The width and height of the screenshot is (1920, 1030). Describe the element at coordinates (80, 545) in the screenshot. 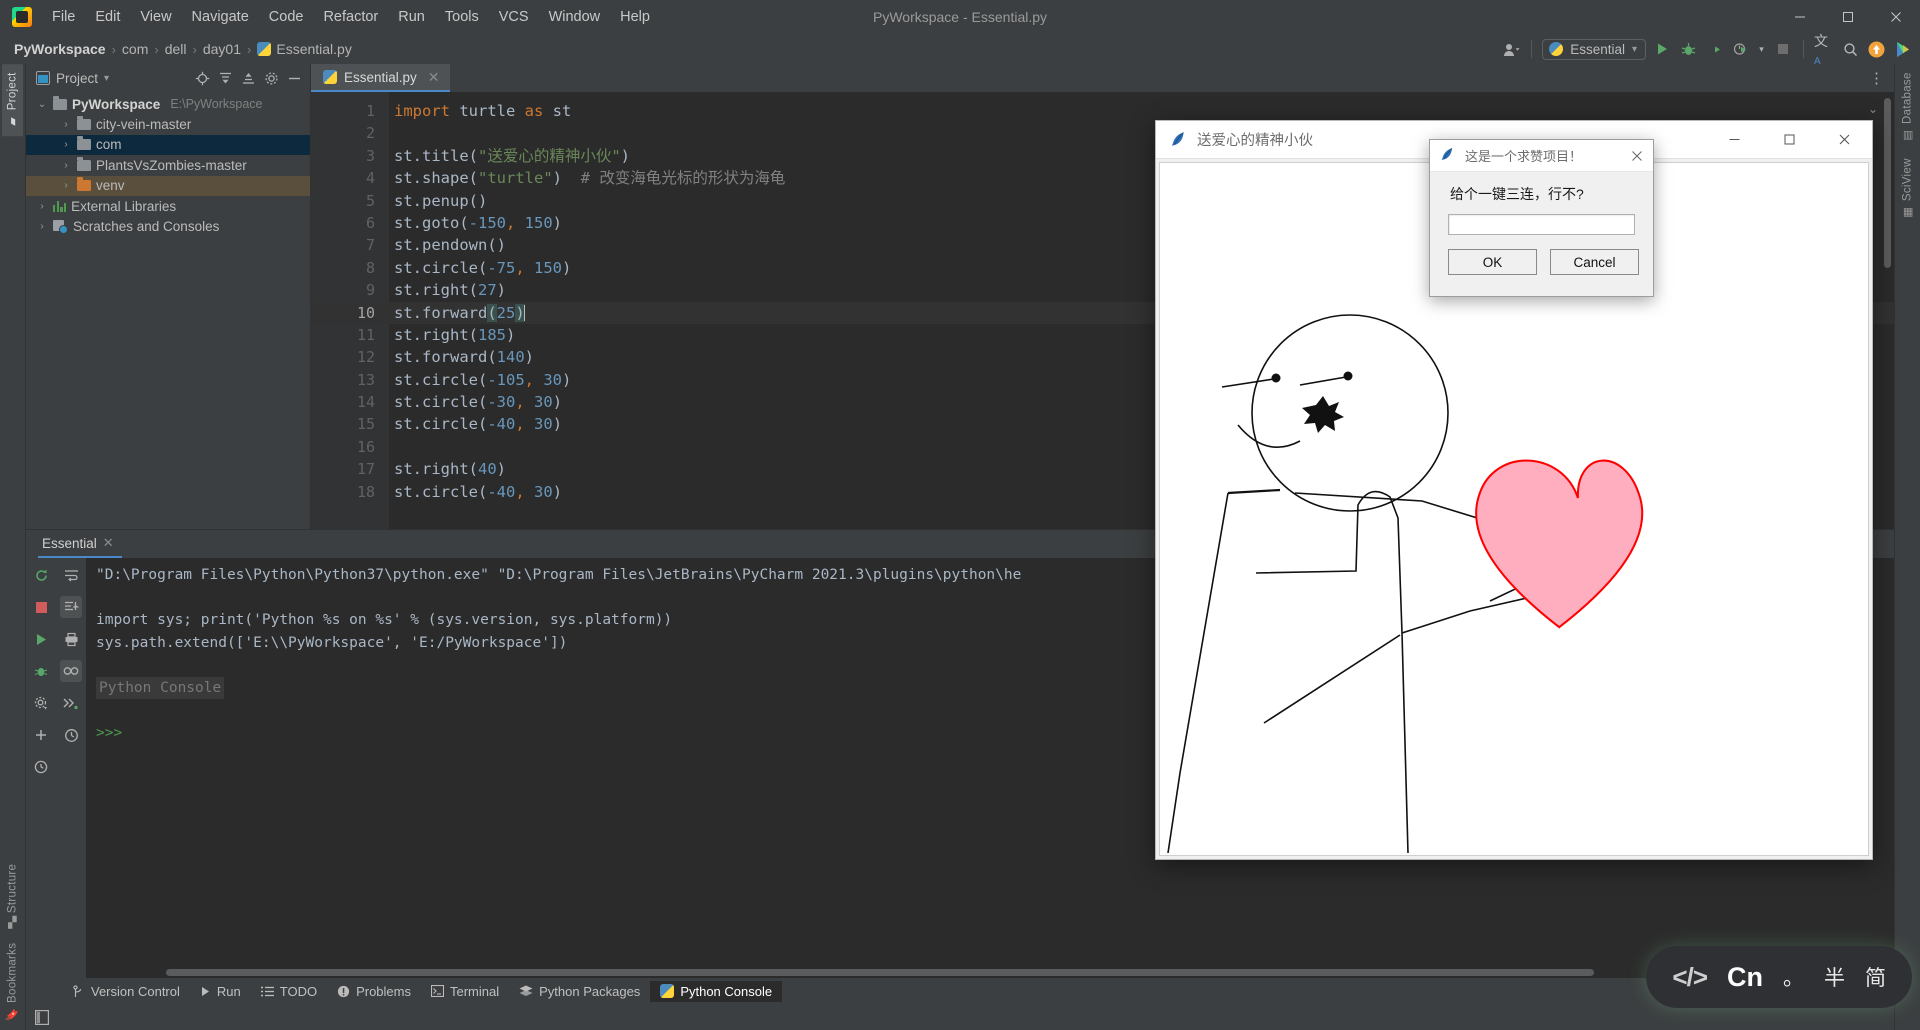

I see `tab-essential-console: Essential ✕` at that location.